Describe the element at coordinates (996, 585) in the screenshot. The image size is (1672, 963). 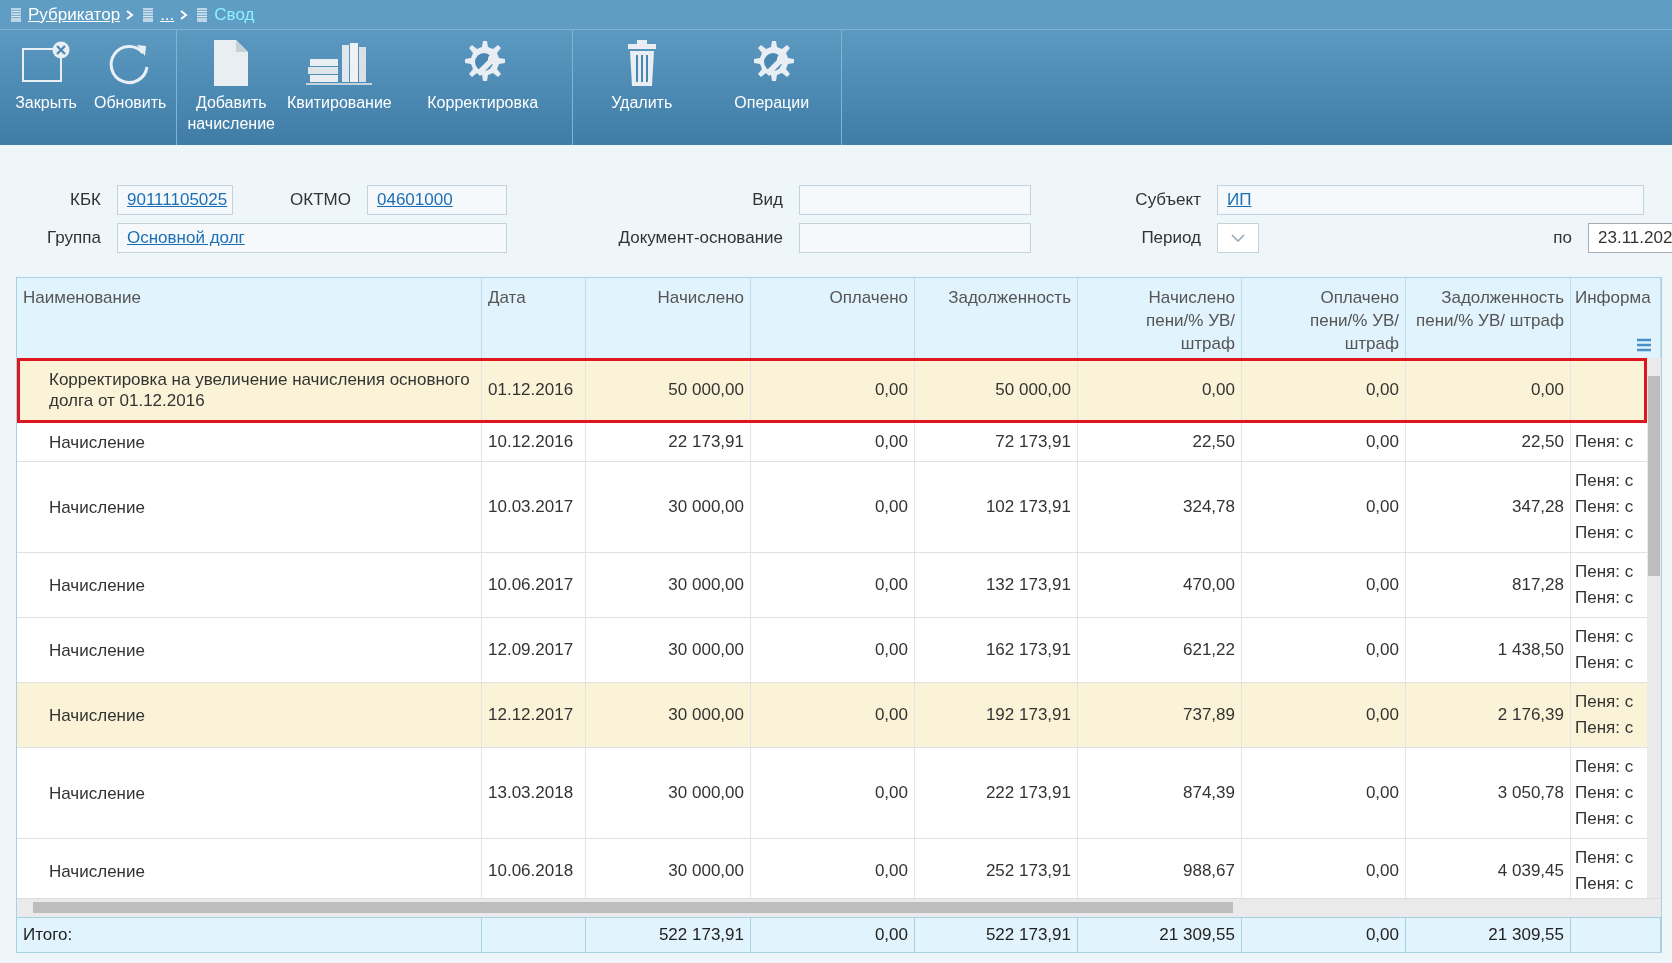
I see `table-cell: 132 173,91` at that location.